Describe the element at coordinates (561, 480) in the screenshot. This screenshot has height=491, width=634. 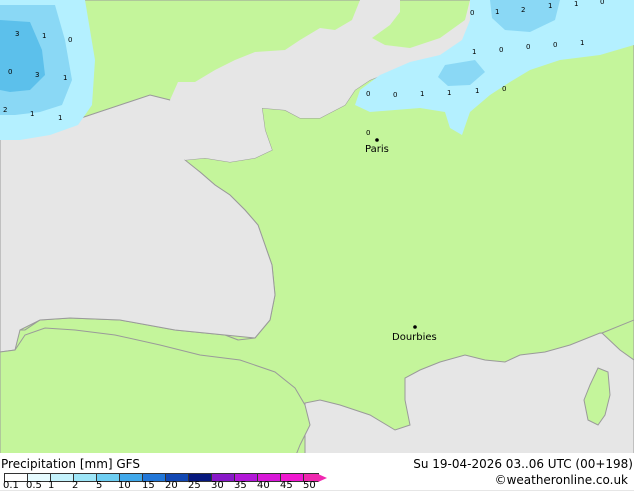
I see `credit-text: ©weatheronline.co.uk` at that location.